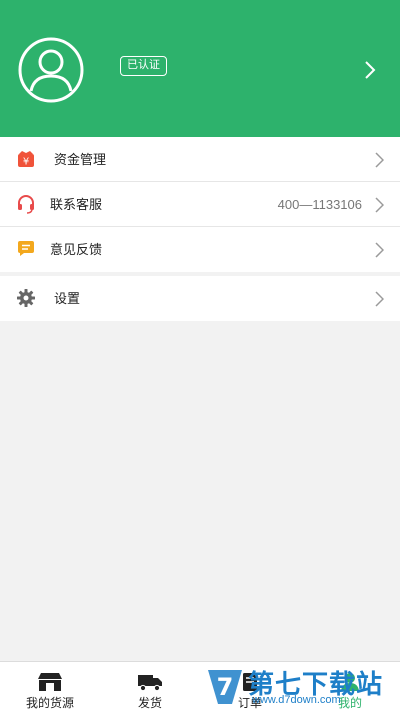  What do you see at coordinates (143, 66) in the screenshot?
I see `verified-badge: 已认证` at bounding box center [143, 66].